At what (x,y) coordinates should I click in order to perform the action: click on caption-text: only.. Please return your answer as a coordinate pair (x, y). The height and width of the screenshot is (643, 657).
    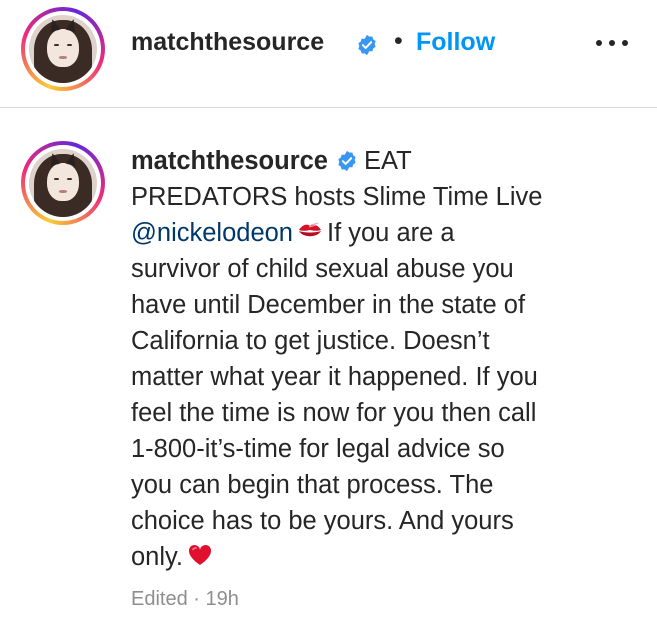
    Looking at the image, I should click on (157, 557).